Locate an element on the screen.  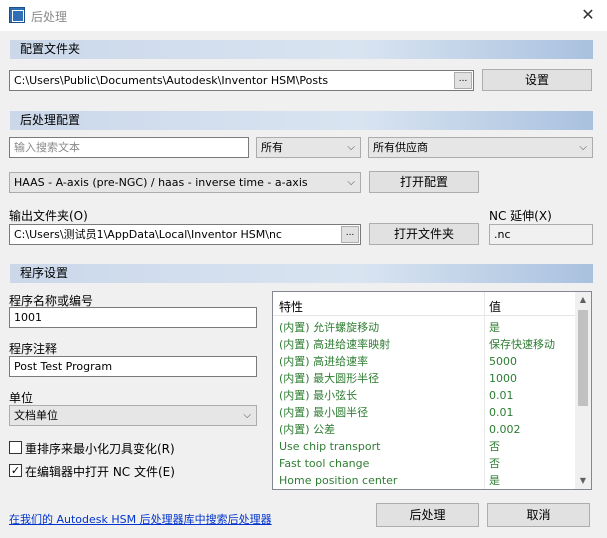
property-name: (内置) 最小圆半径 is located at coordinates (324, 412).